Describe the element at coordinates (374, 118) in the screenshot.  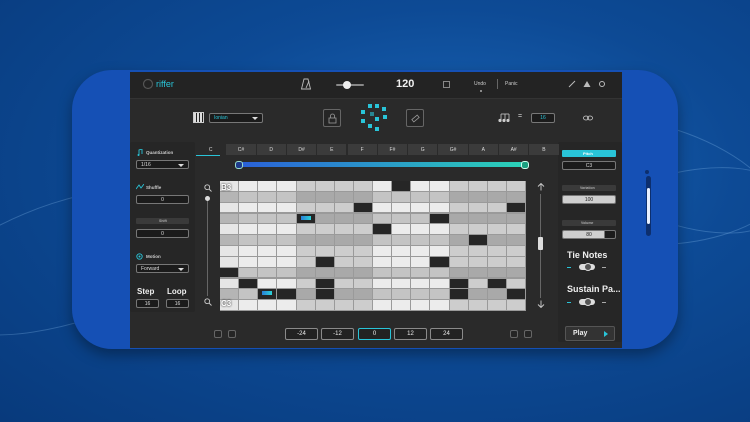
I see `dice-randomize-icon` at that location.